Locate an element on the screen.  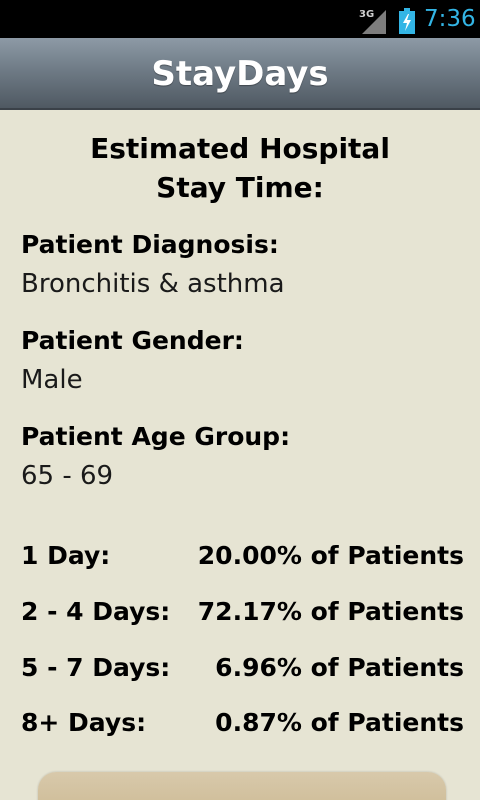
stay-range-label: 5 - 7 Days: is located at coordinates (96, 667).